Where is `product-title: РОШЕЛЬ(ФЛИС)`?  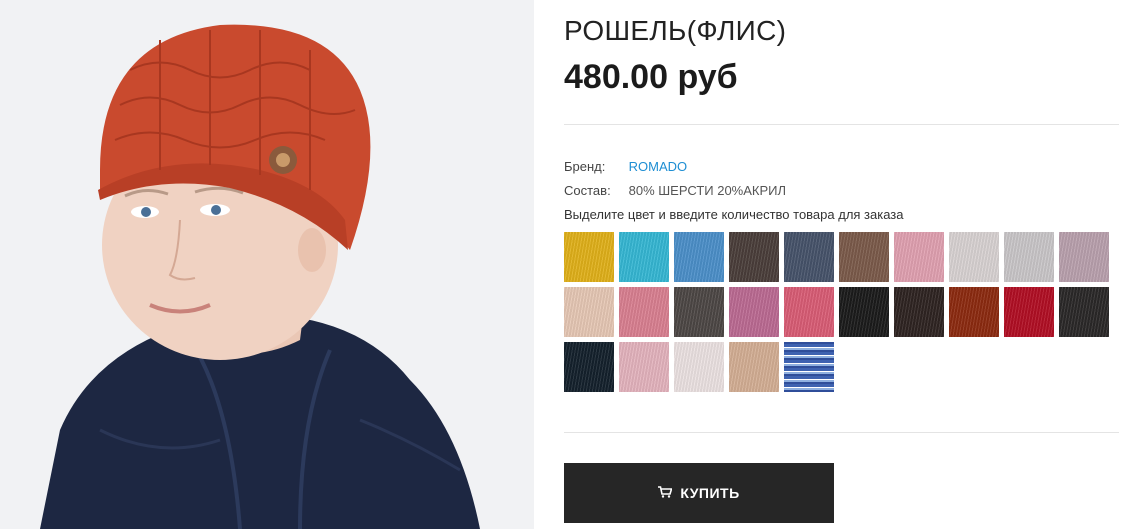
product-title: РОШЕЛЬ(ФЛИС) is located at coordinates (675, 30).